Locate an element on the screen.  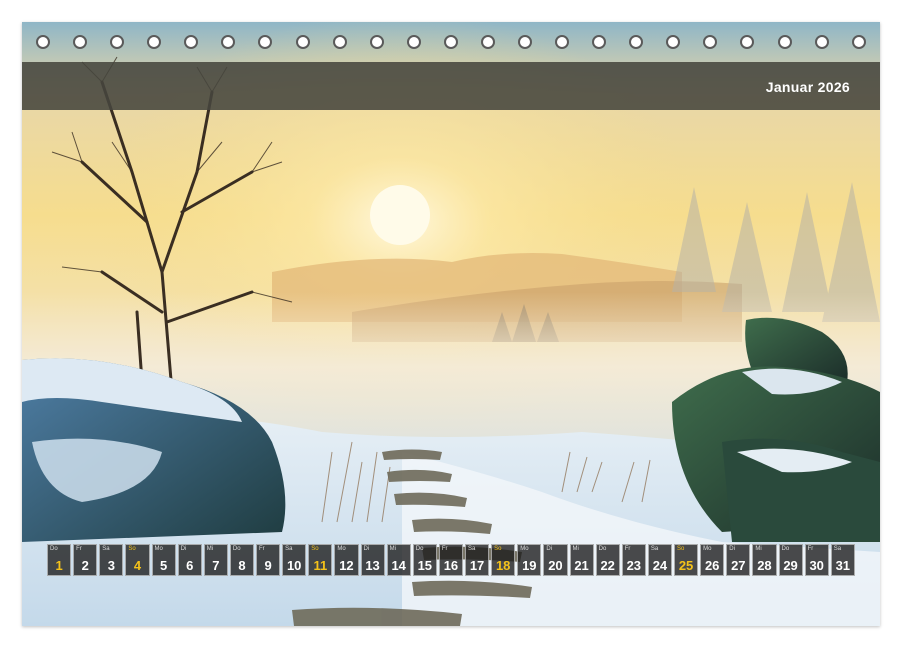
calendar-day: Di 27 is located at coordinates (738, 560).